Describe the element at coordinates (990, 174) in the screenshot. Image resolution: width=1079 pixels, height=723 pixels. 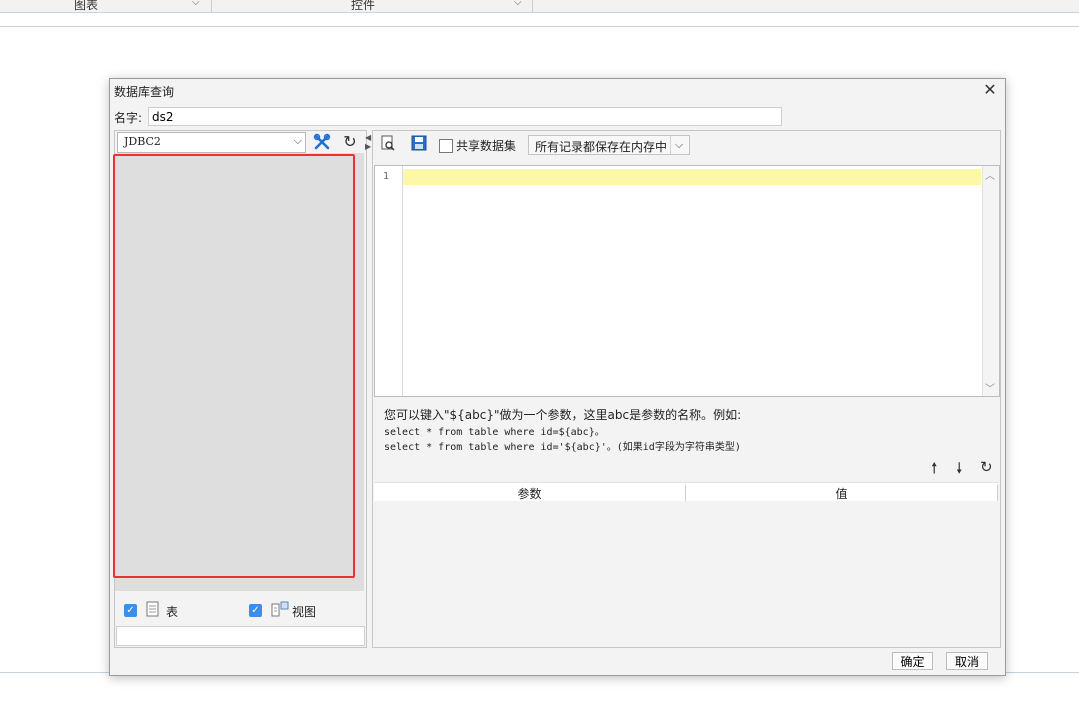
I see `scroll-up-icon: ︿` at that location.